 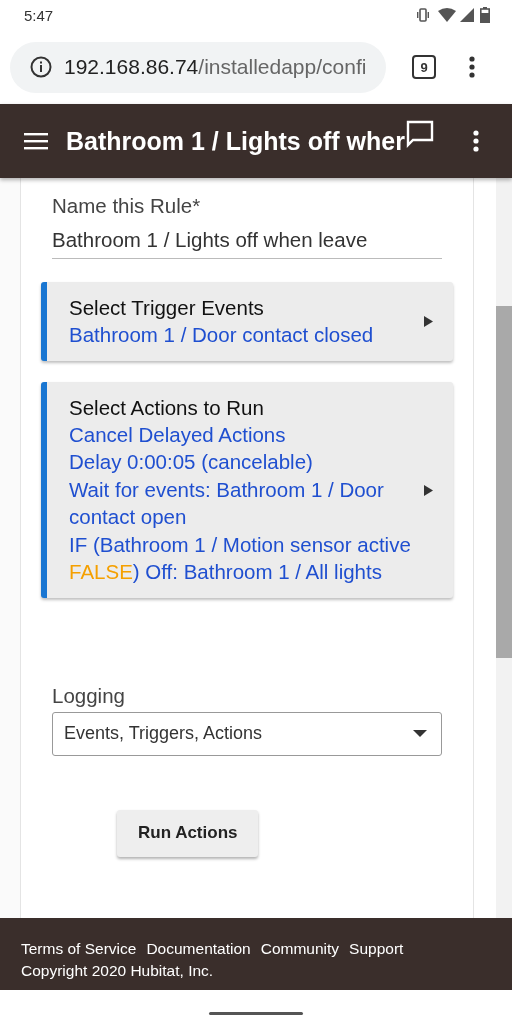 I want to click on address-bar: 192.168.86.74/installedapp/confi, so click(x=198, y=67).